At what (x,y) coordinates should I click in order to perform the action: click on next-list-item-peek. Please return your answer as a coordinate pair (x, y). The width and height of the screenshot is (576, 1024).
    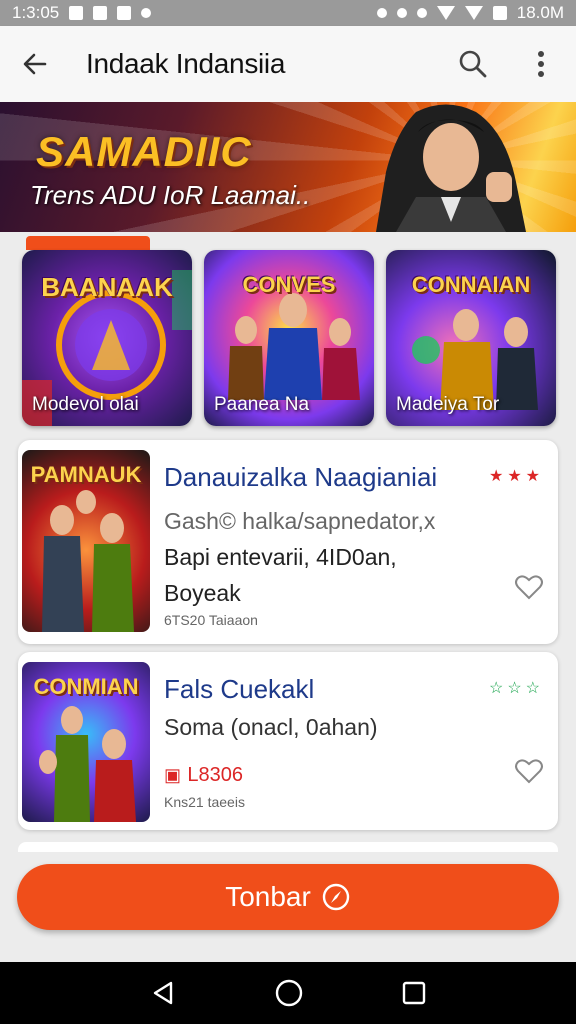
    Looking at the image, I should click on (288, 847).